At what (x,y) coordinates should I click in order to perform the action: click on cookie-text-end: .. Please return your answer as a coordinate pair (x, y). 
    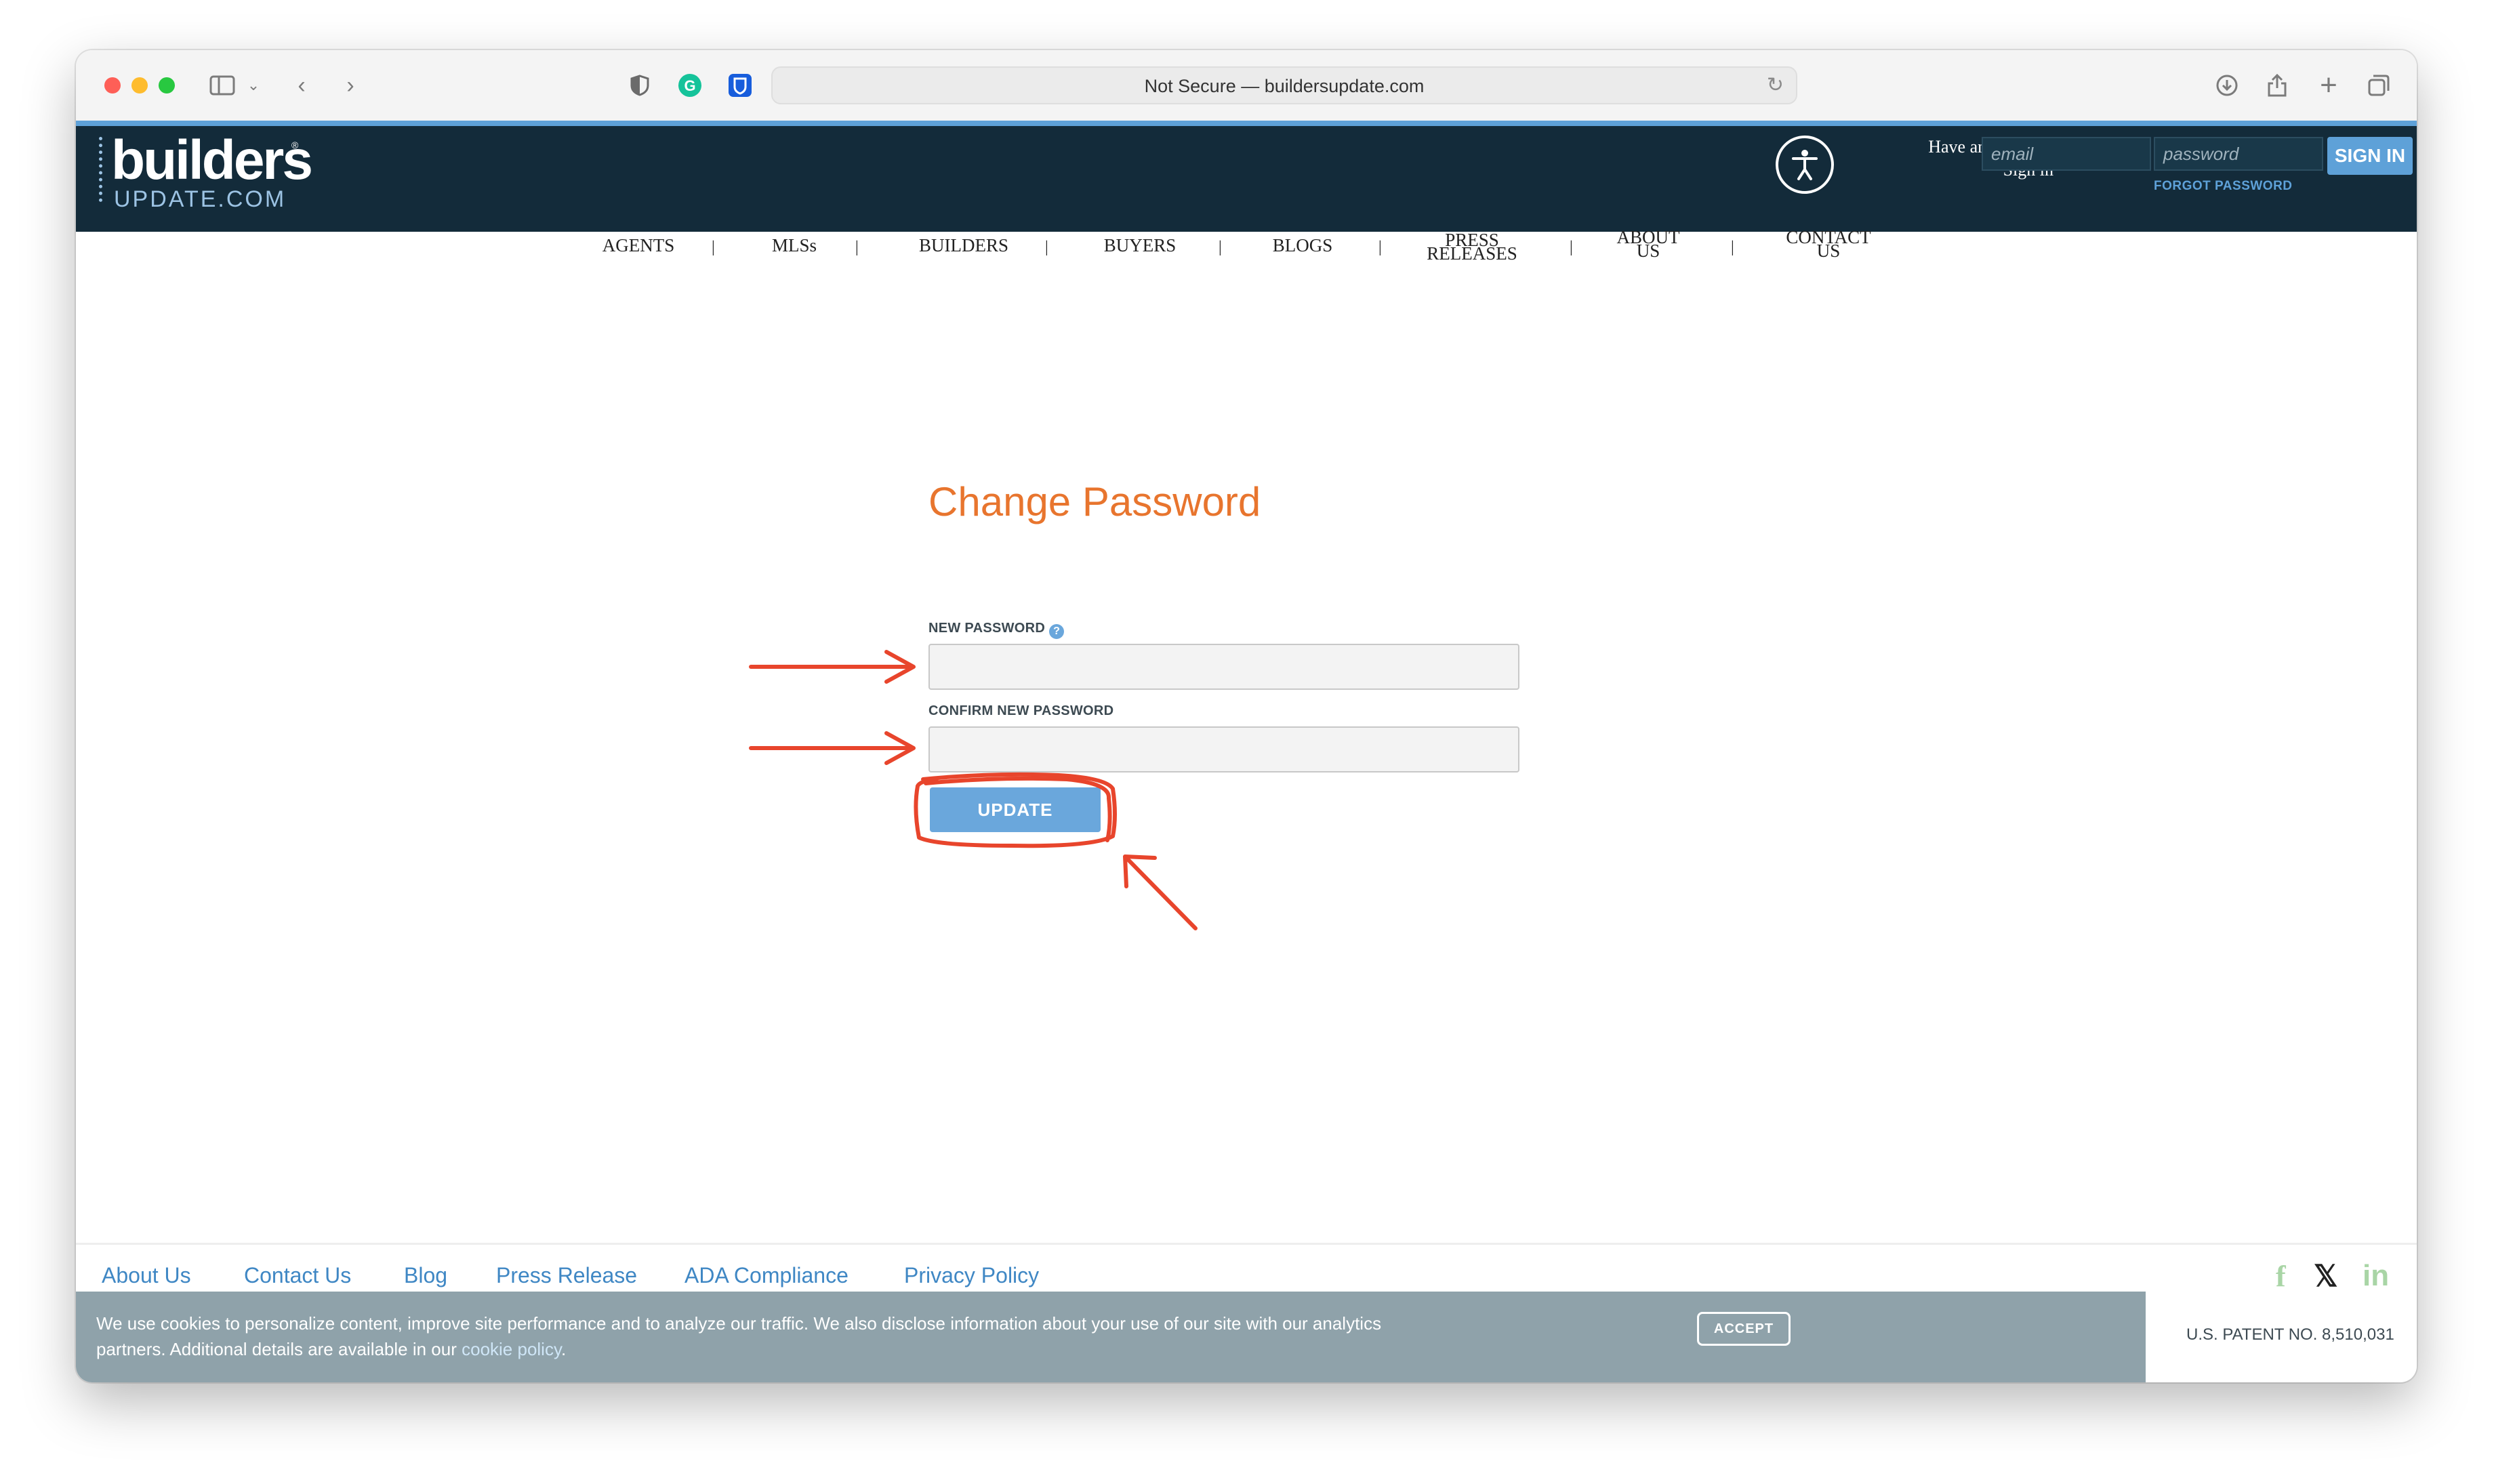
    Looking at the image, I should click on (564, 1349).